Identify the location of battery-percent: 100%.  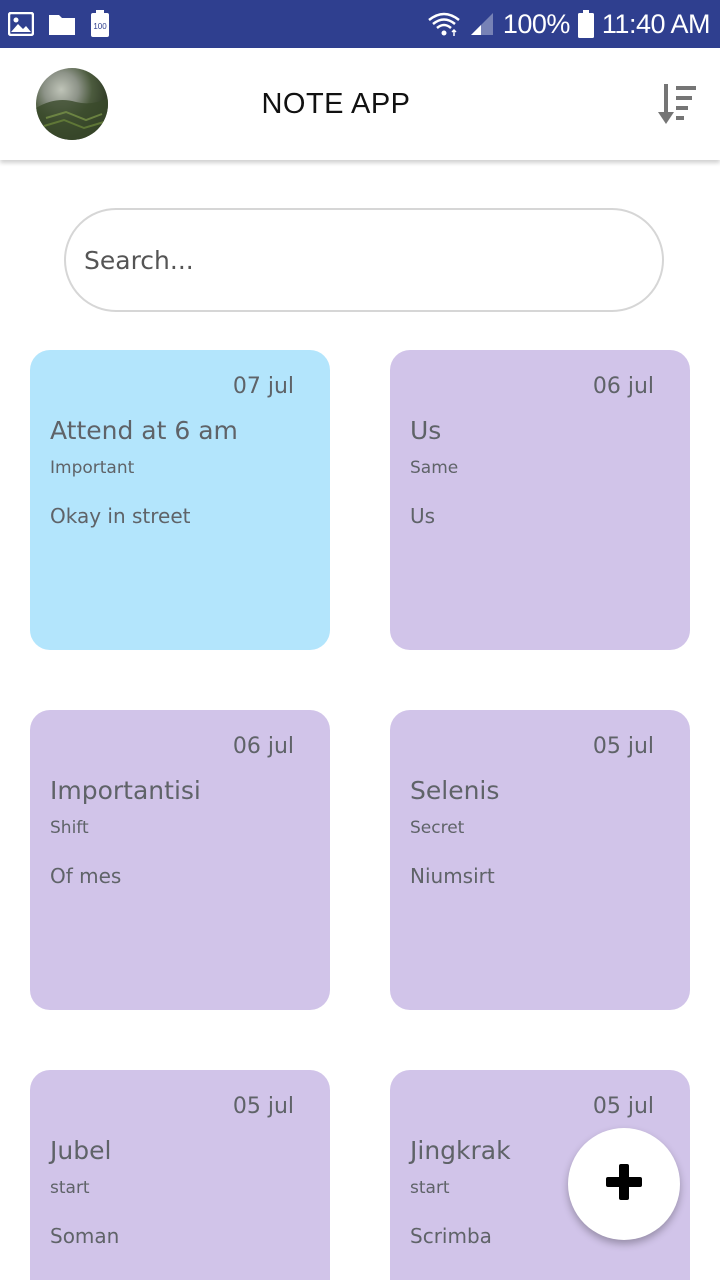
(536, 23).